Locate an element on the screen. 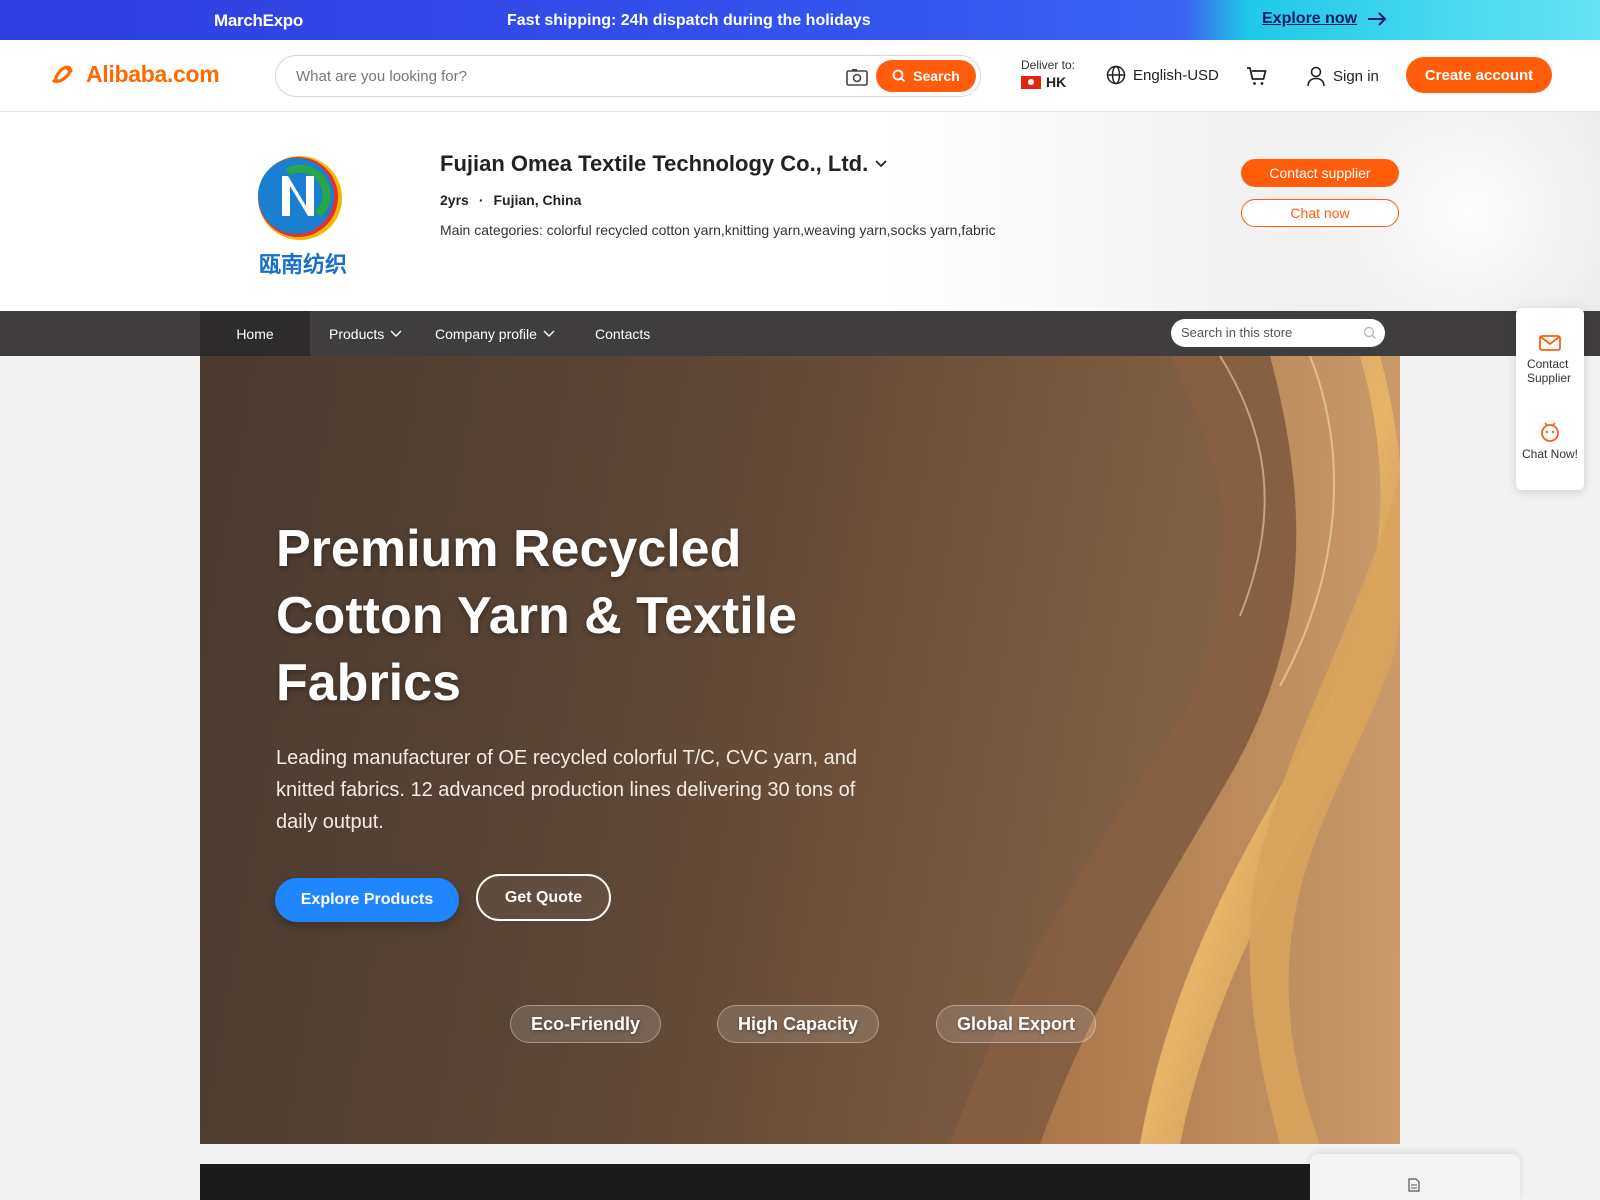 The height and width of the screenshot is (1200, 1600). nav-company-profile-label: Company profile is located at coordinates (486, 333).